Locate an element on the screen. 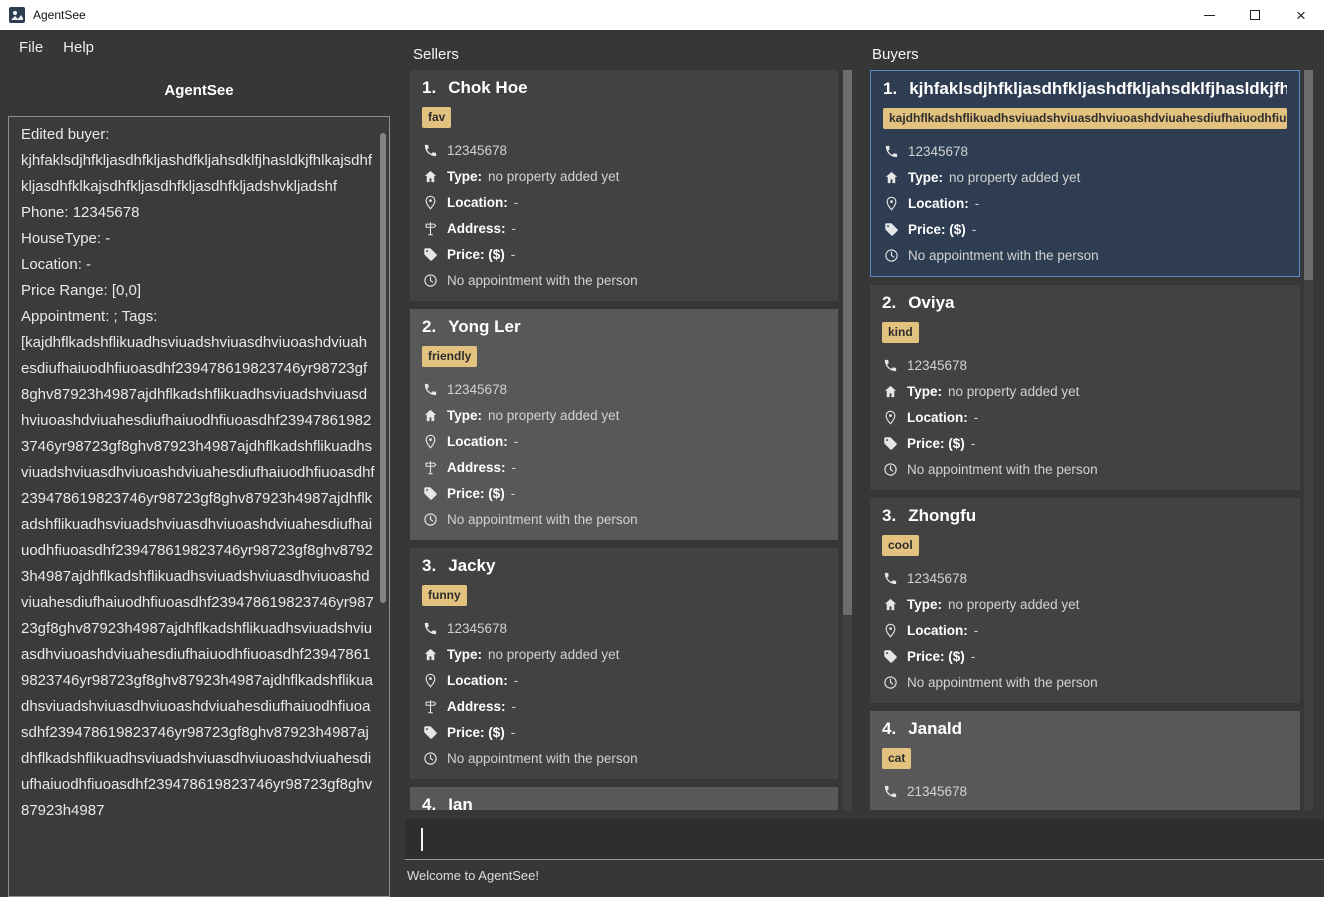 This screenshot has height=897, width=1324. buyers-scrollbar-thumb is located at coordinates (1308, 175).